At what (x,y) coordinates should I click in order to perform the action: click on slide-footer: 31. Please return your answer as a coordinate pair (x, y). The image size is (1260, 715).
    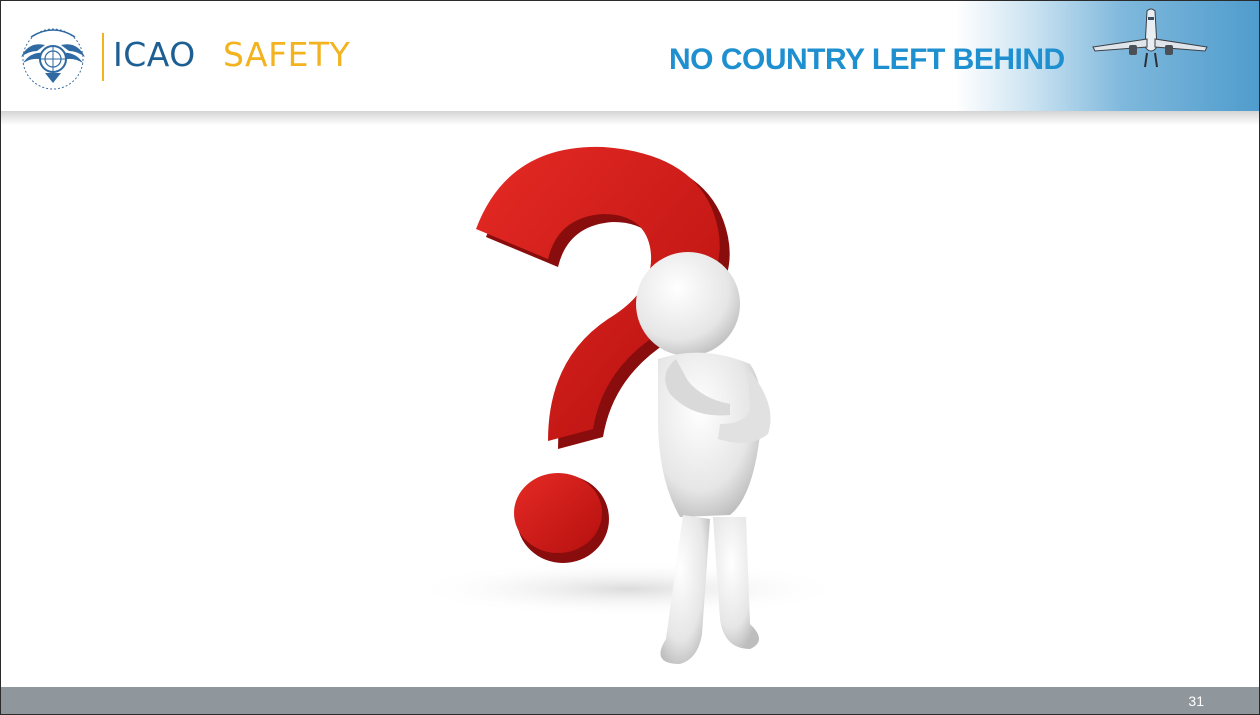
    Looking at the image, I should click on (630, 700).